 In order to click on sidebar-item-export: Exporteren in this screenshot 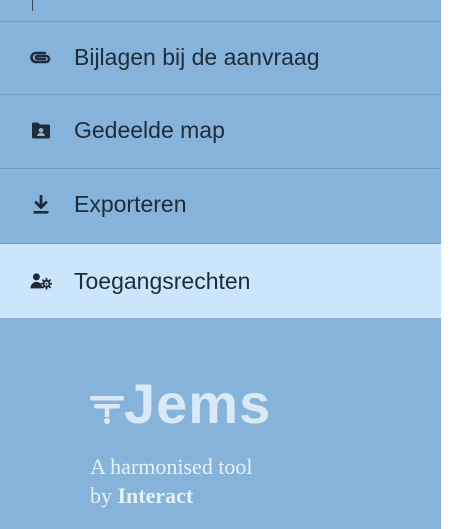, I will do `click(220, 204)`.